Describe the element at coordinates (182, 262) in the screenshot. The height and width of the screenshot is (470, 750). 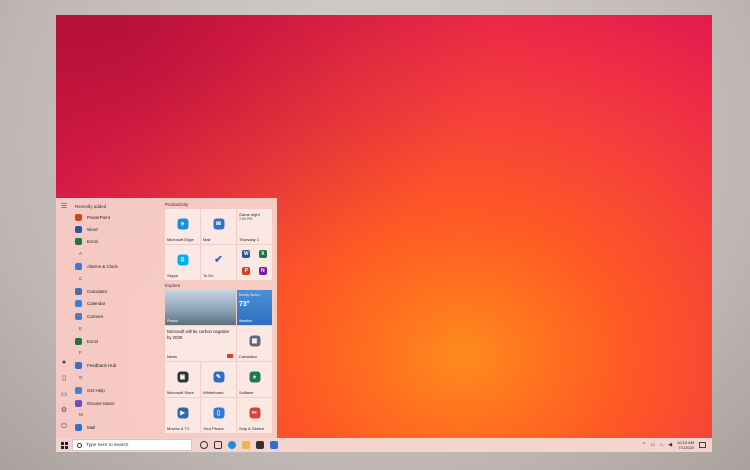
I see `tile-skype: S Skype` at that location.